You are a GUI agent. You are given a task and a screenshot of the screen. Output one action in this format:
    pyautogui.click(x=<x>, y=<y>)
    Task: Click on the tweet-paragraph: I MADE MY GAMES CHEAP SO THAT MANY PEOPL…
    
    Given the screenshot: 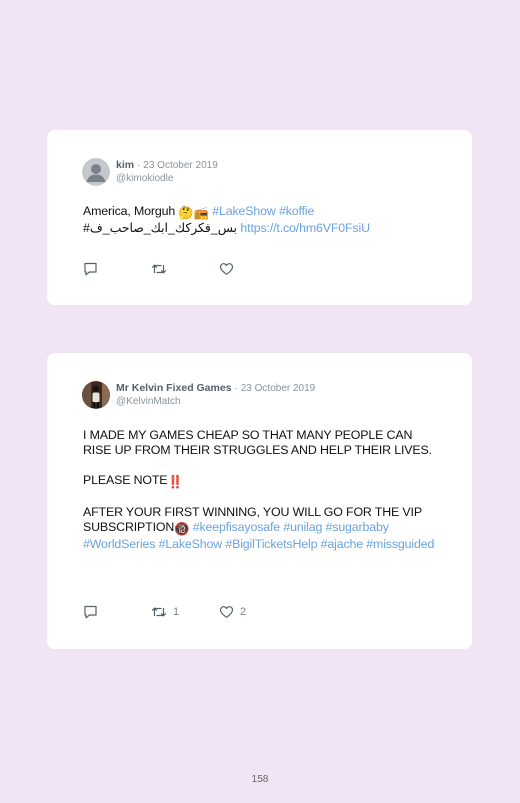 What is the action you would take?
    pyautogui.click(x=257, y=442)
    